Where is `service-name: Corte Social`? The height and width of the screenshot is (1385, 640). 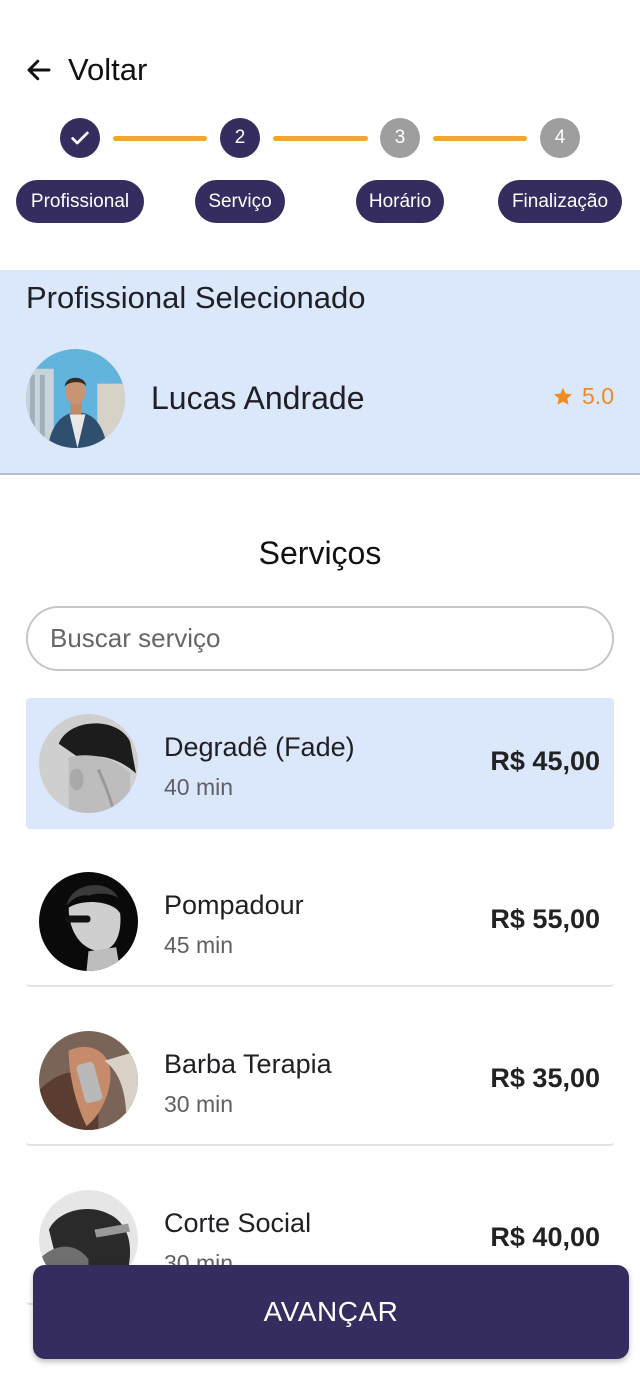 service-name: Corte Social is located at coordinates (238, 1223).